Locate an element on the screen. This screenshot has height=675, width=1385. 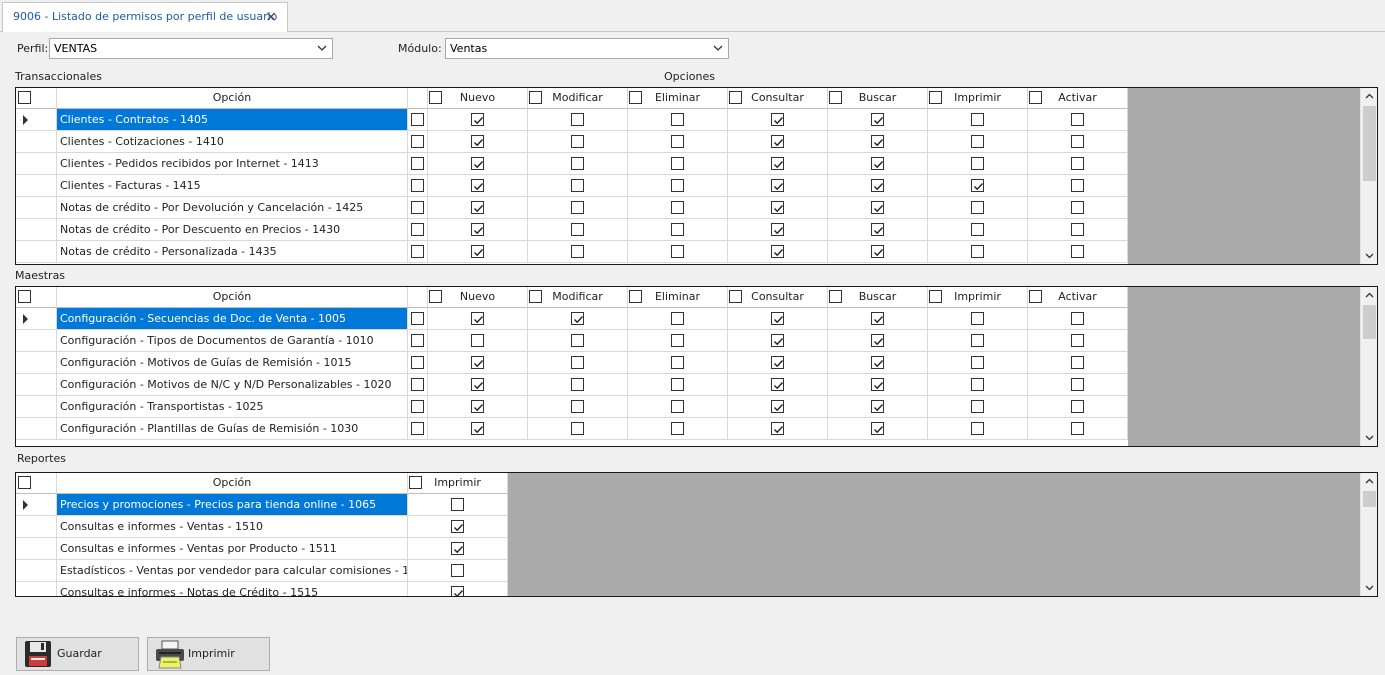
reportes-vertical-scrollbar is located at coordinates (1368, 534).